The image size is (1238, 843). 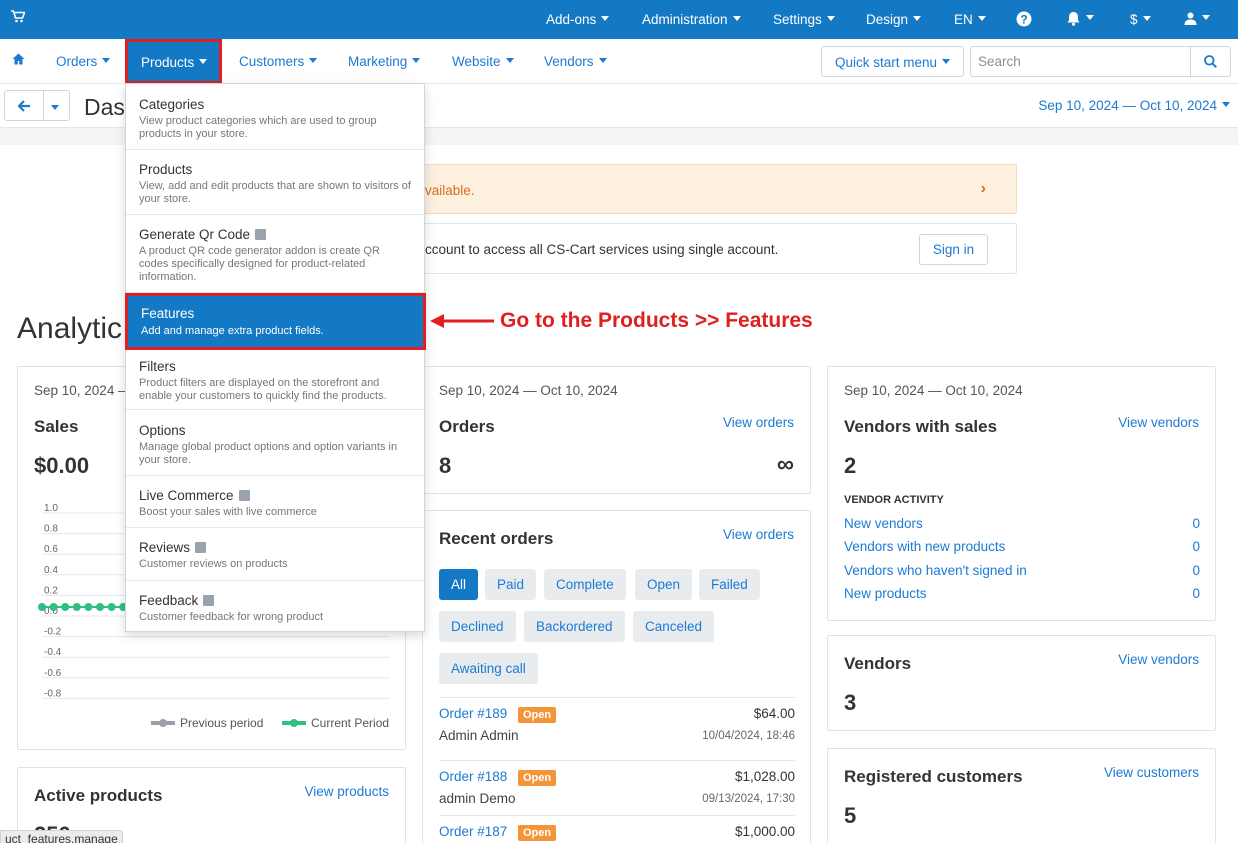 What do you see at coordinates (473, 831) in the screenshot?
I see `order-link: Order #187` at bounding box center [473, 831].